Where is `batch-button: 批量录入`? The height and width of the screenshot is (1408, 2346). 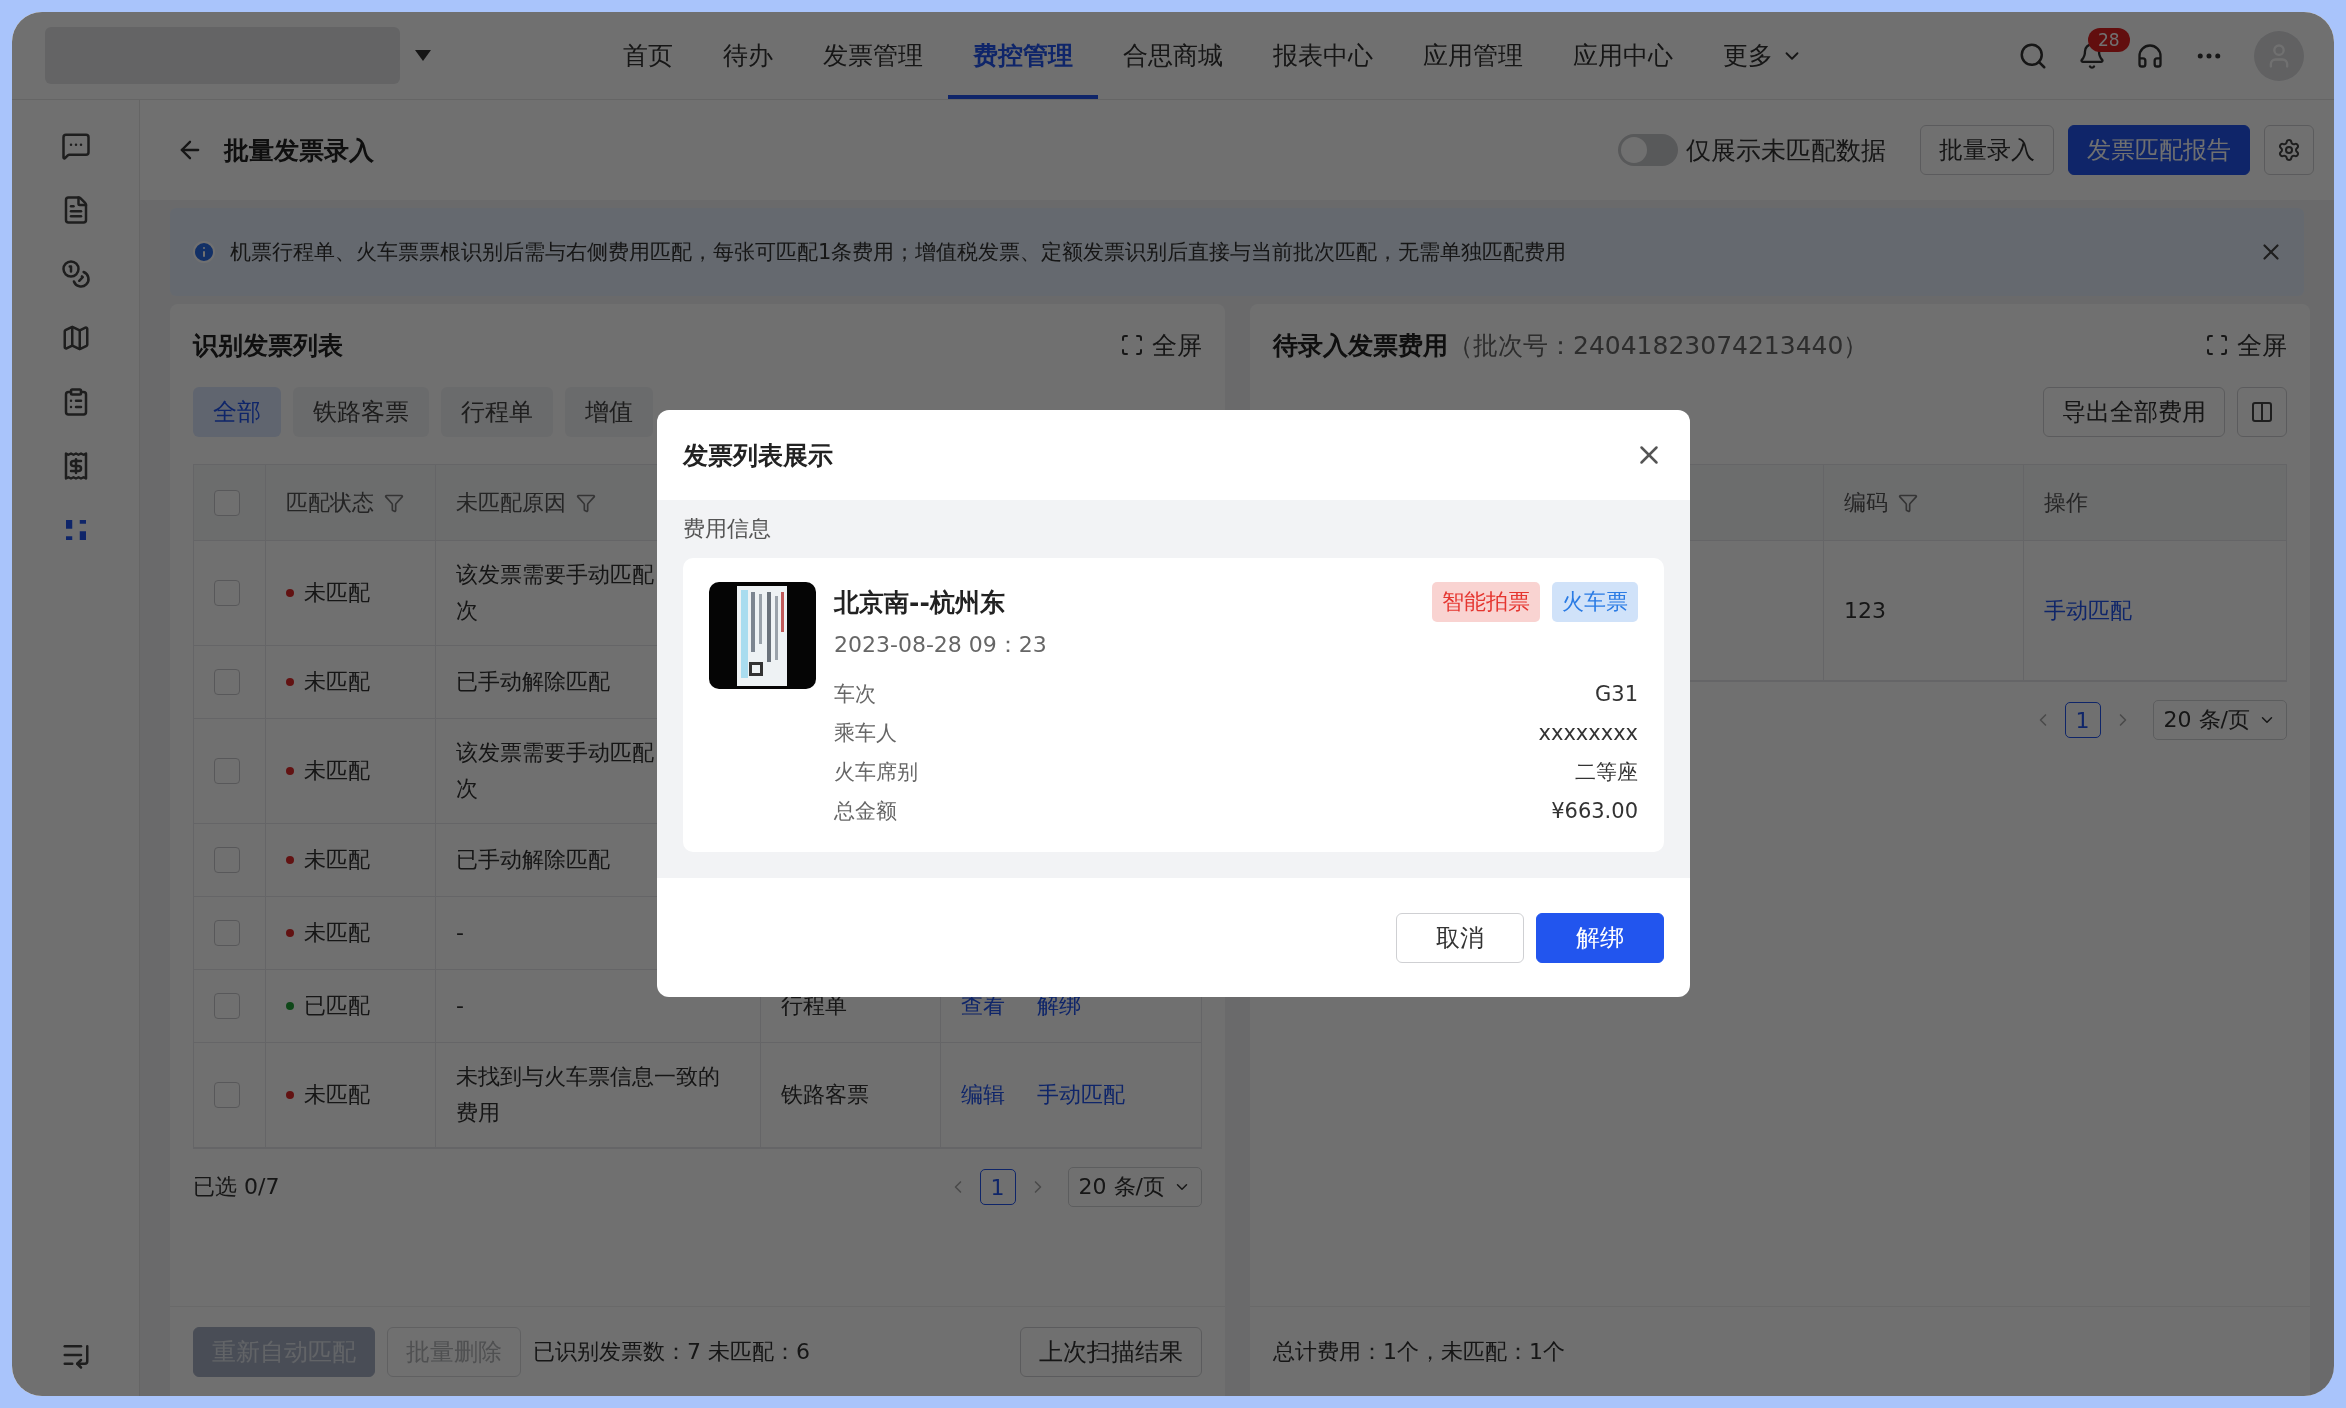 batch-button: 批量录入 is located at coordinates (1987, 150).